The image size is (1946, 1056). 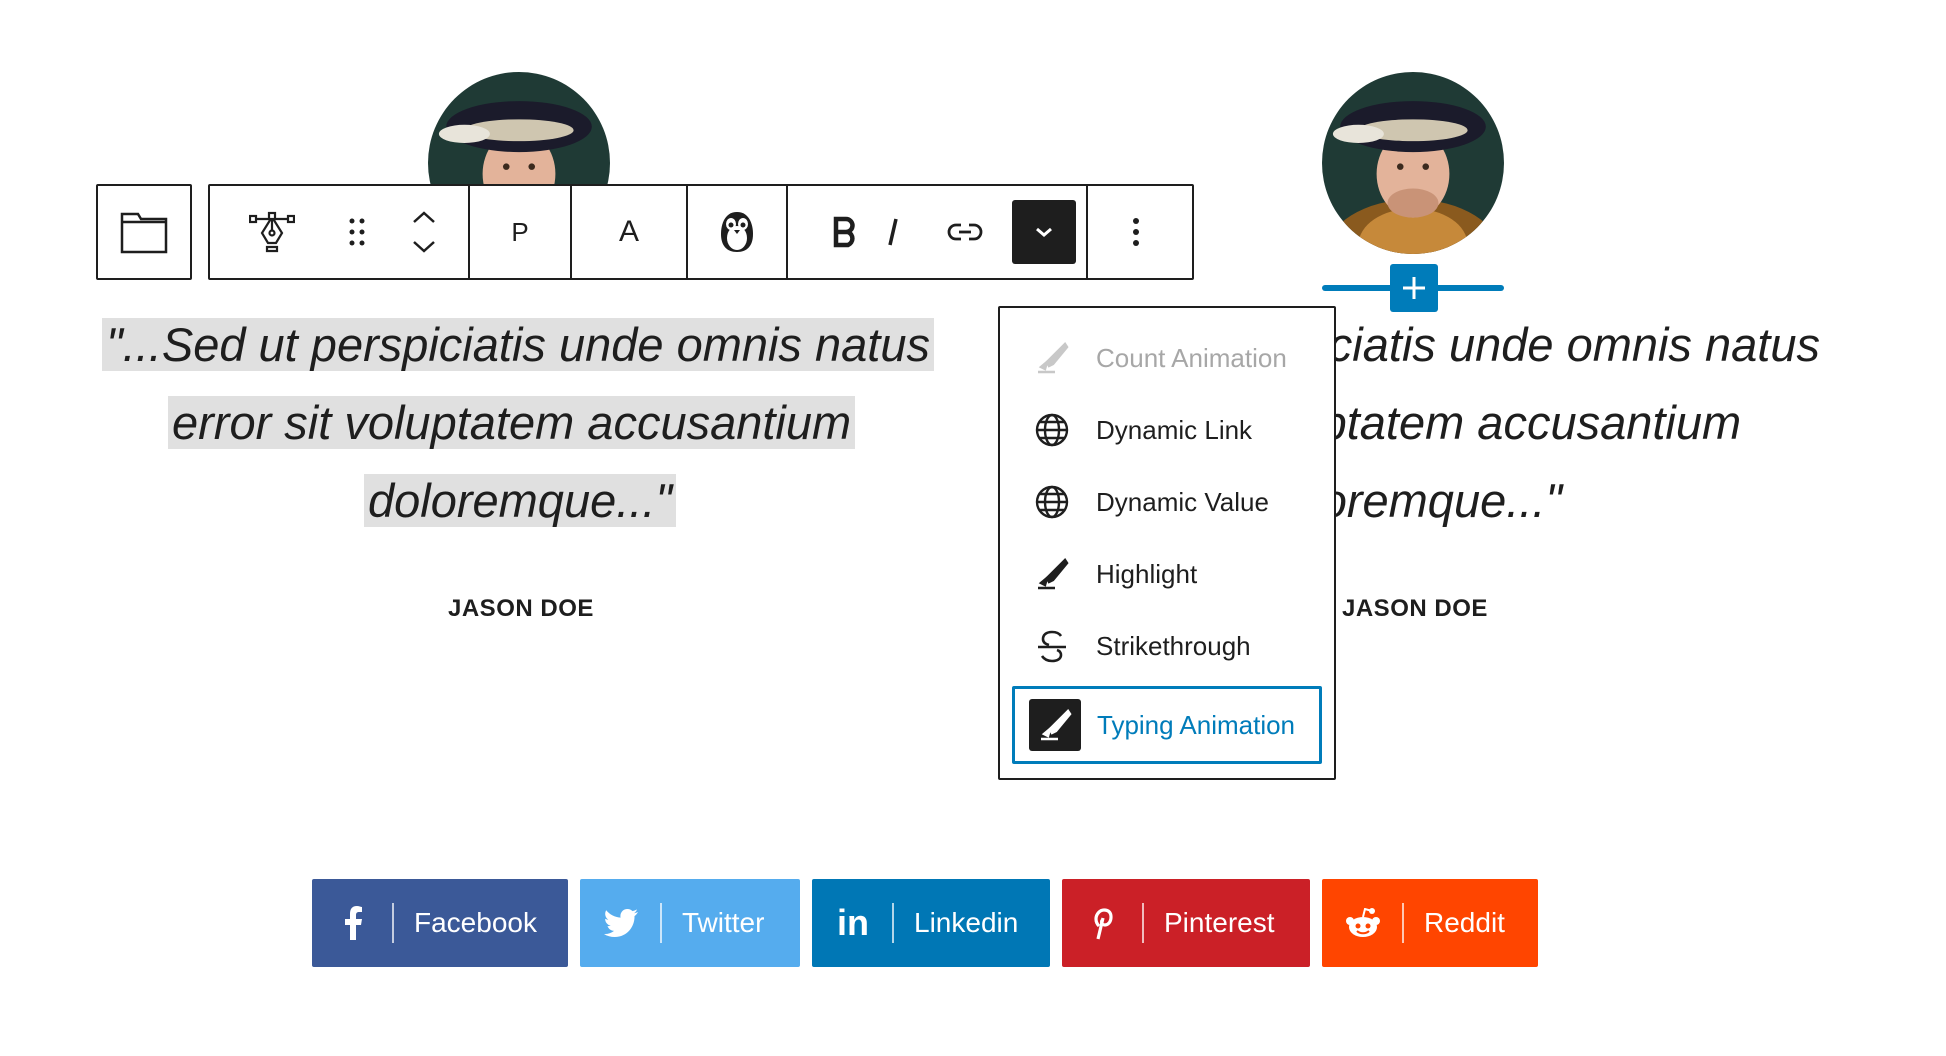 I want to click on penguin-icon, so click(x=737, y=232).